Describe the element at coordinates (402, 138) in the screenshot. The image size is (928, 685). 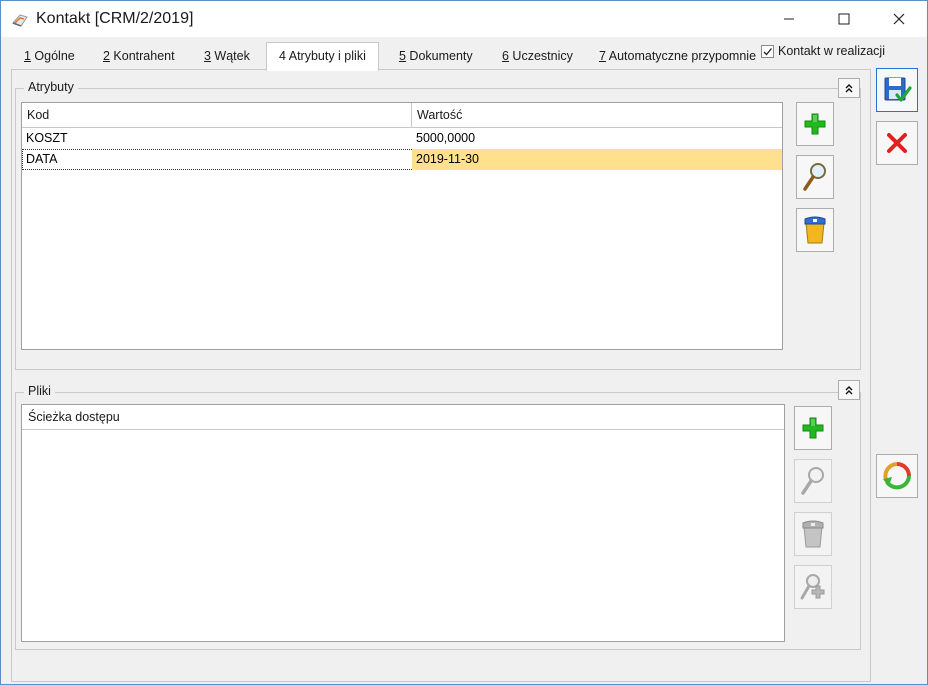
I see `table-row: KOSZT 5000,0000` at that location.